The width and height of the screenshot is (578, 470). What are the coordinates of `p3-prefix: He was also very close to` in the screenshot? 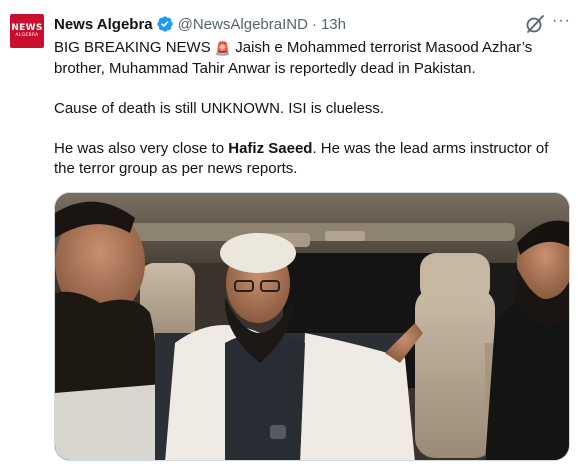 It's located at (141, 148).